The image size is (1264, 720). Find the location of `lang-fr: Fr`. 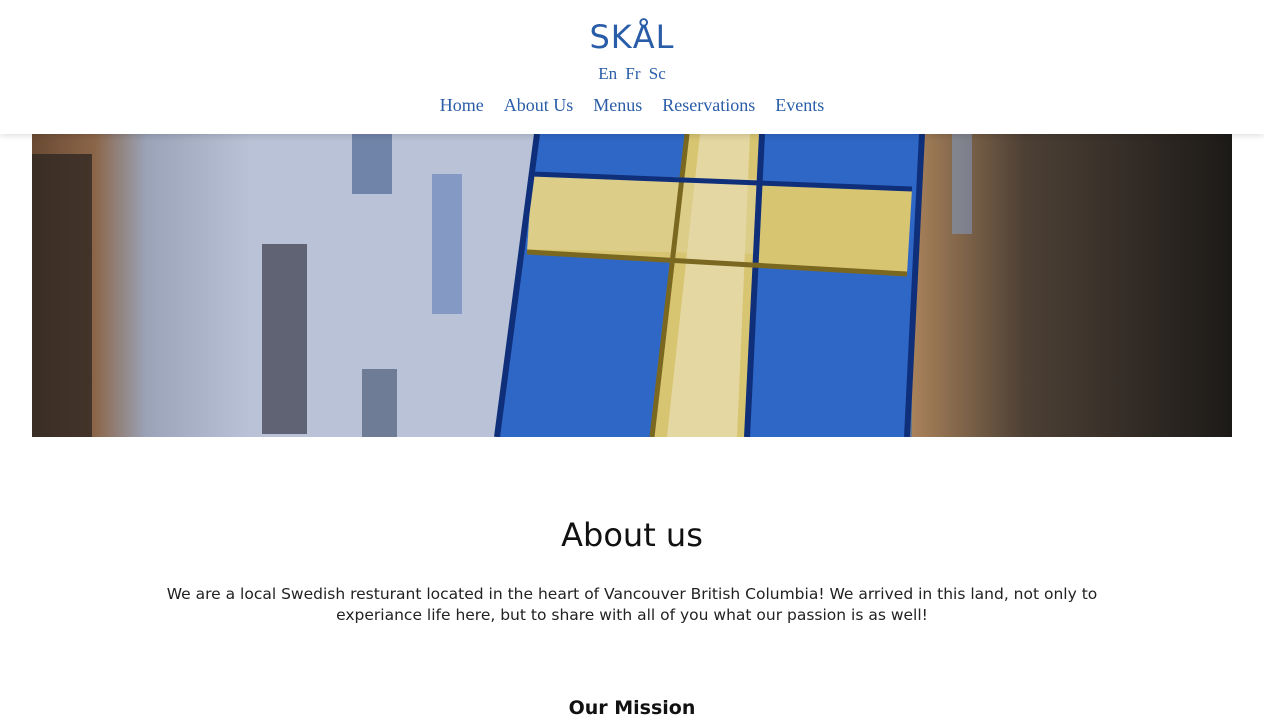

lang-fr: Fr is located at coordinates (632, 73).